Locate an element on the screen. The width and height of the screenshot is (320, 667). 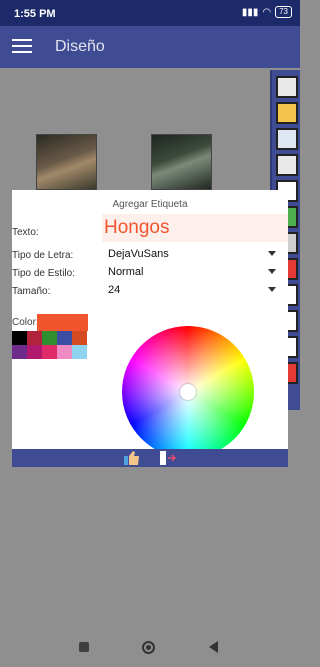
size-value: 24 is located at coordinates (114, 290).